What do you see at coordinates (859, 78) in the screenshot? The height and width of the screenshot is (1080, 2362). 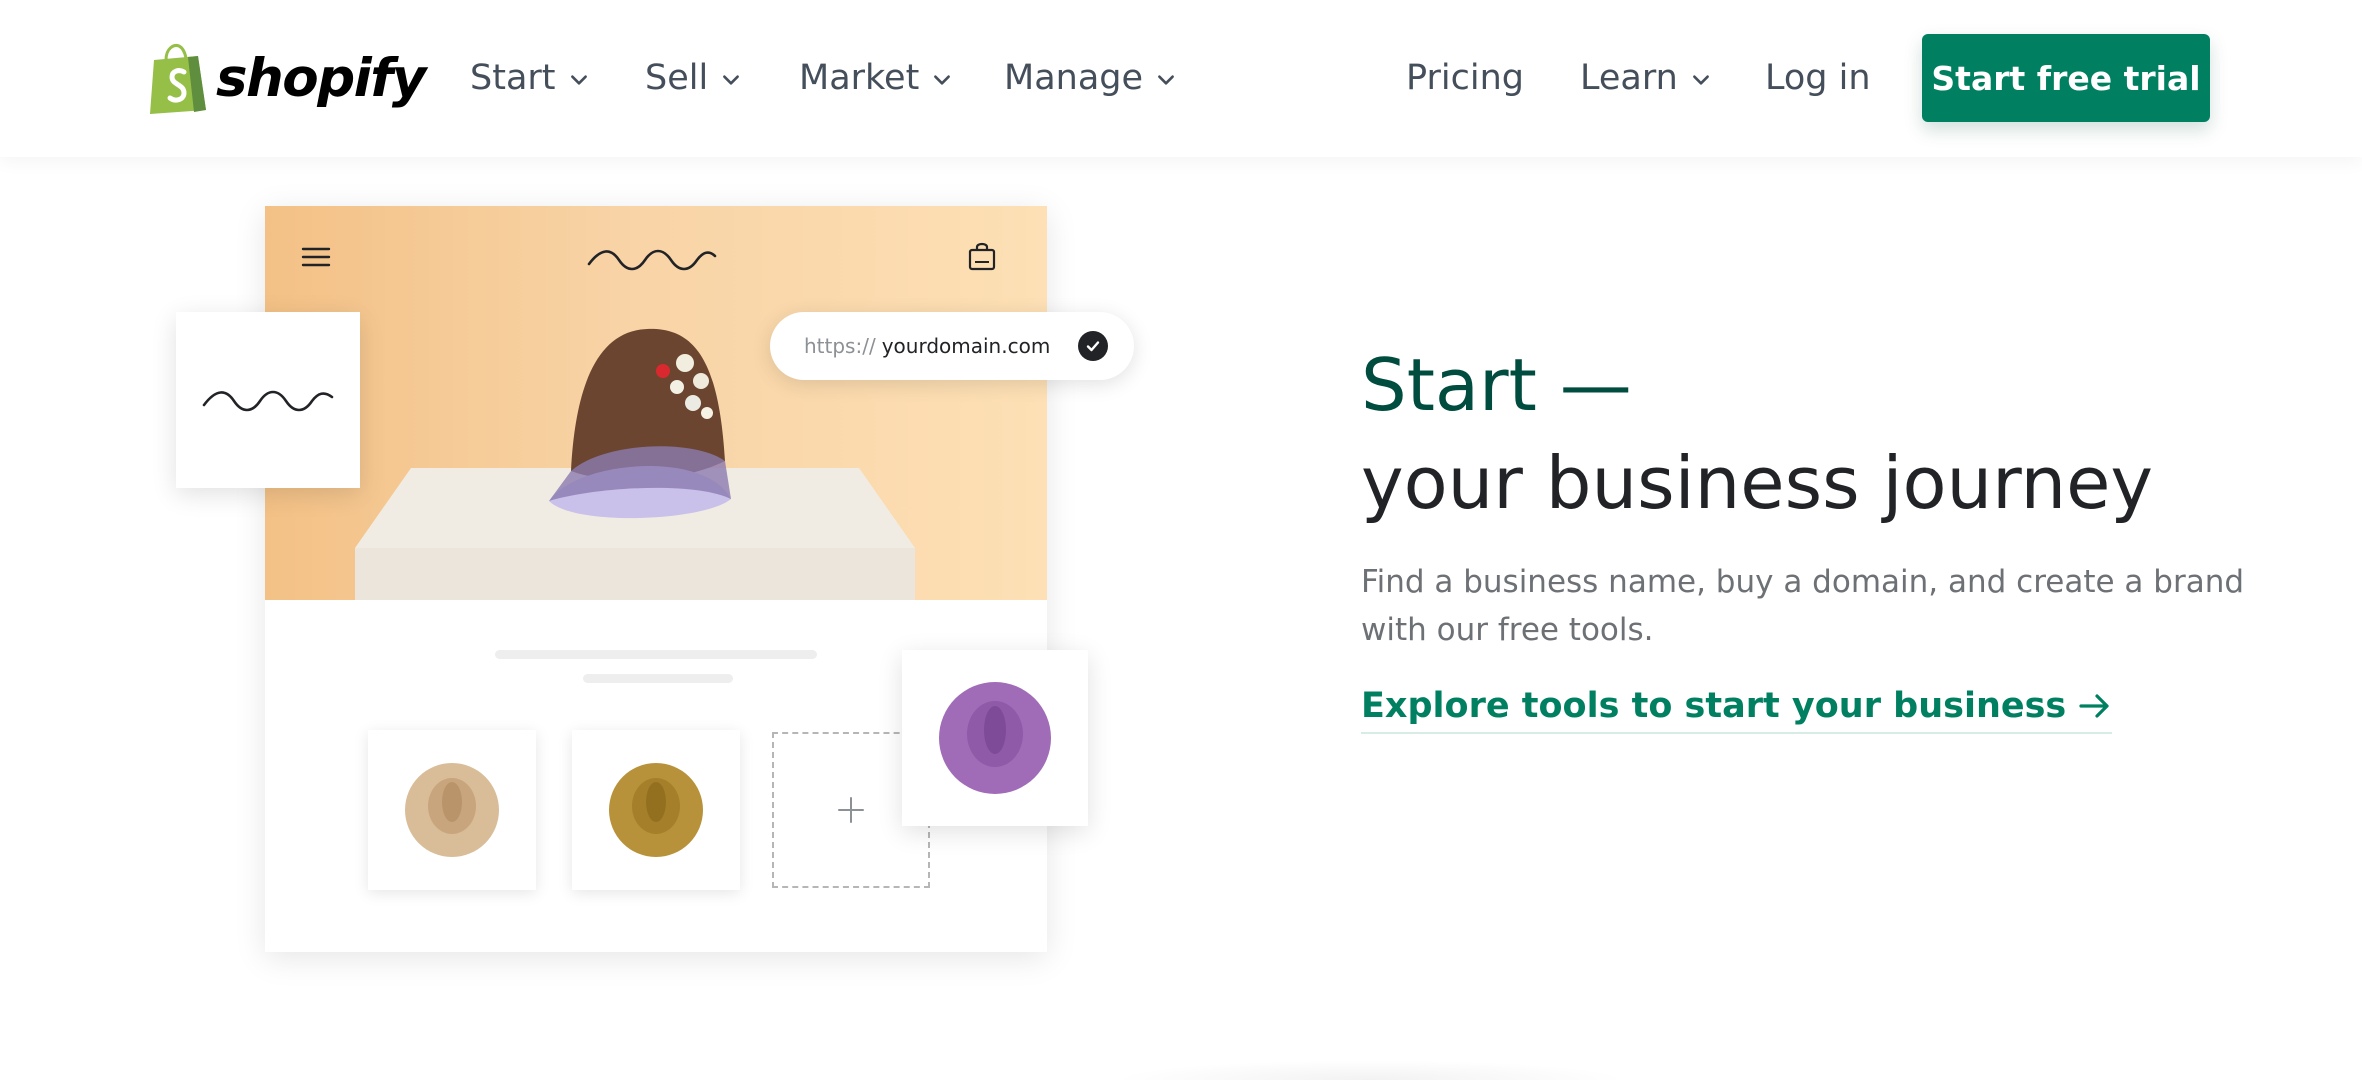 I see `nav-market-label: Market` at bounding box center [859, 78].